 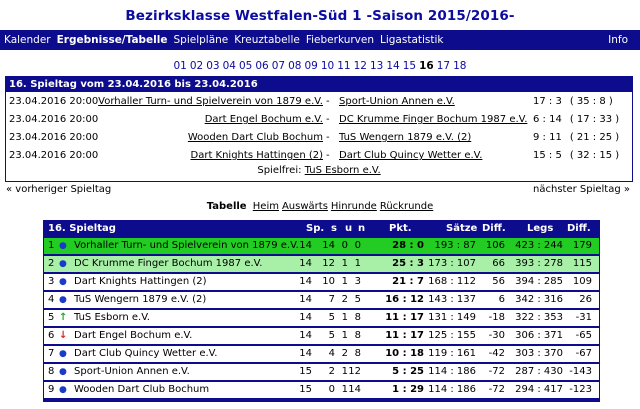 What do you see at coordinates (539, 317) in the screenshot?
I see `standing-legs: 322 : 353` at bounding box center [539, 317].